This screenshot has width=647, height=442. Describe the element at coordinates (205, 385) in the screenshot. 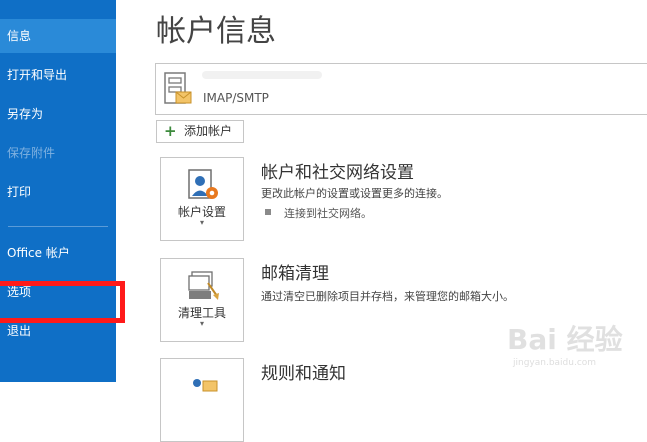

I see `rules-alerts-icon` at that location.